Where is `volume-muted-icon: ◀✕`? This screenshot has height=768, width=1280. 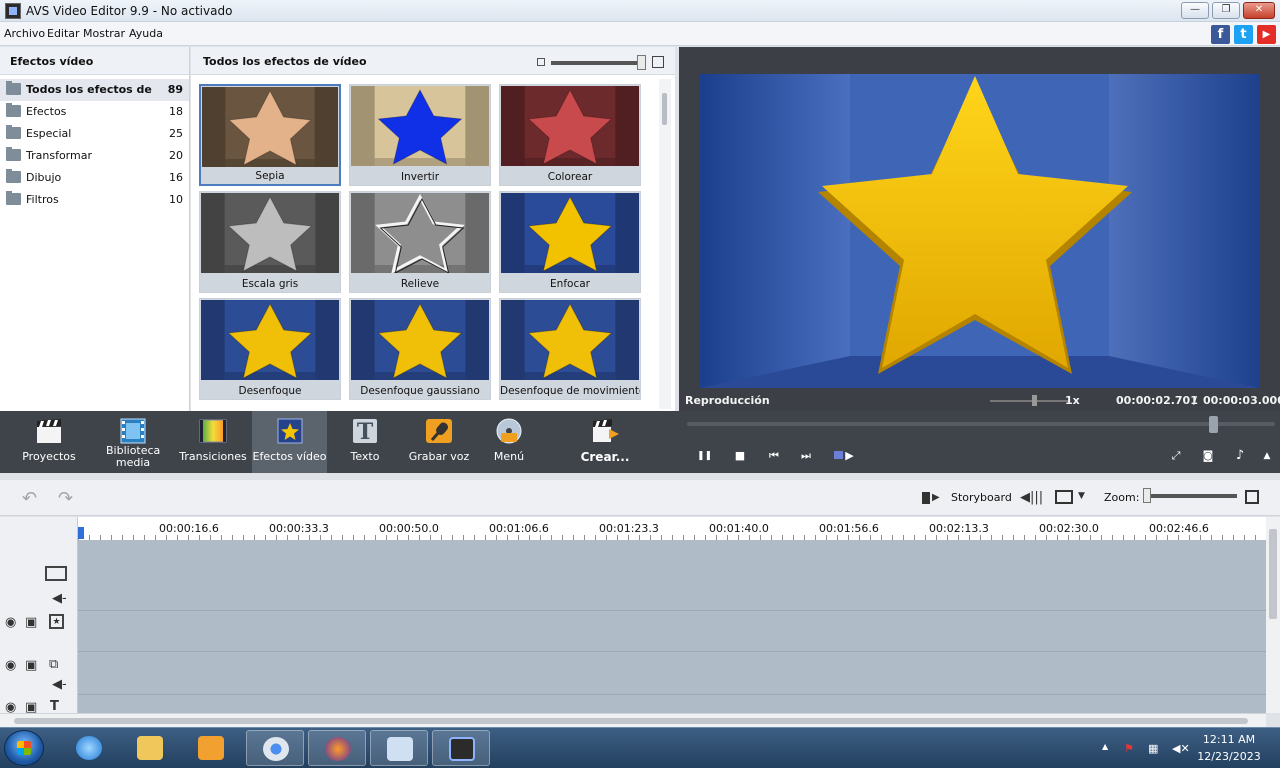 volume-muted-icon: ◀✕ is located at coordinates (1181, 749).